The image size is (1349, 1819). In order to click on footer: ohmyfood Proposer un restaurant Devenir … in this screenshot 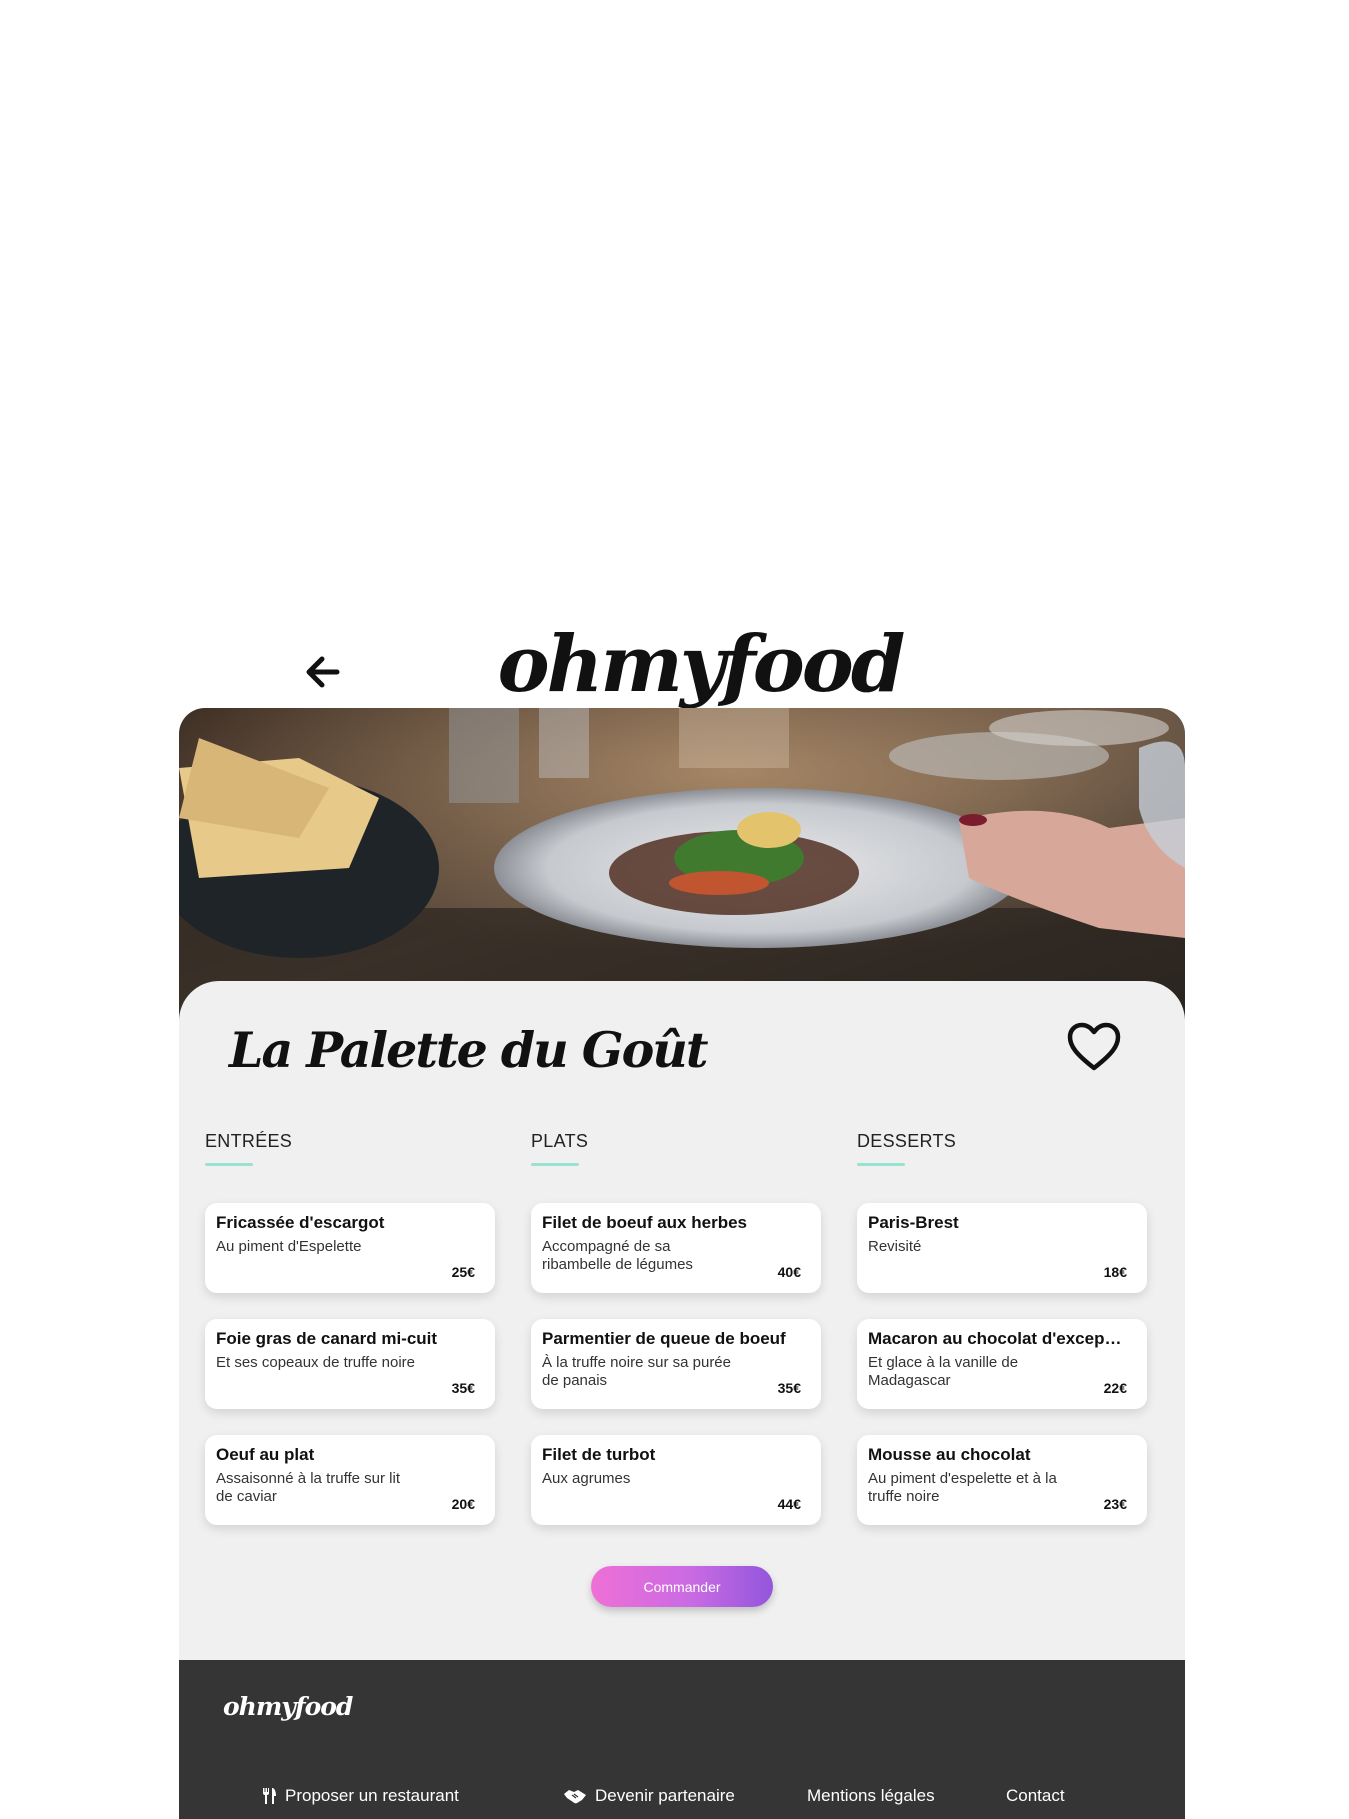, I will do `click(682, 1739)`.